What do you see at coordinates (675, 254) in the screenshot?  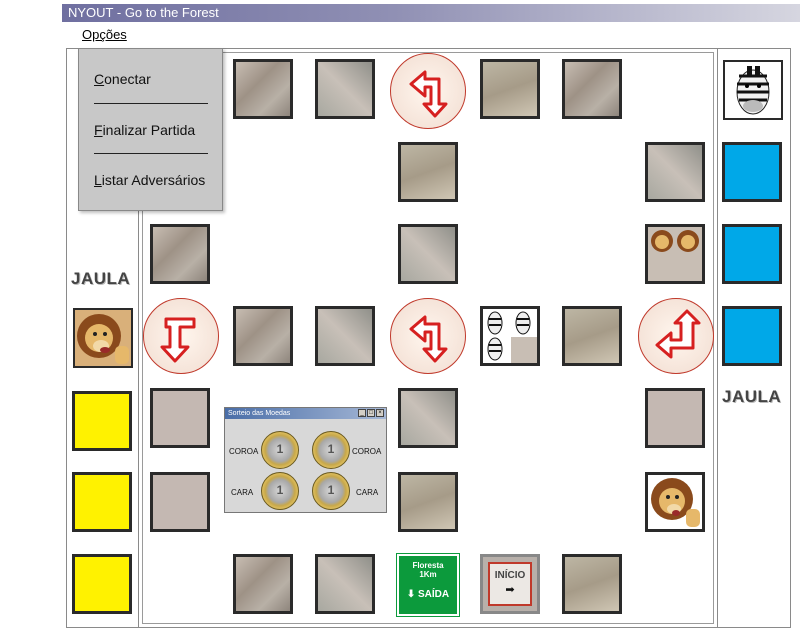 I see `board-tile-lion-pieces` at bounding box center [675, 254].